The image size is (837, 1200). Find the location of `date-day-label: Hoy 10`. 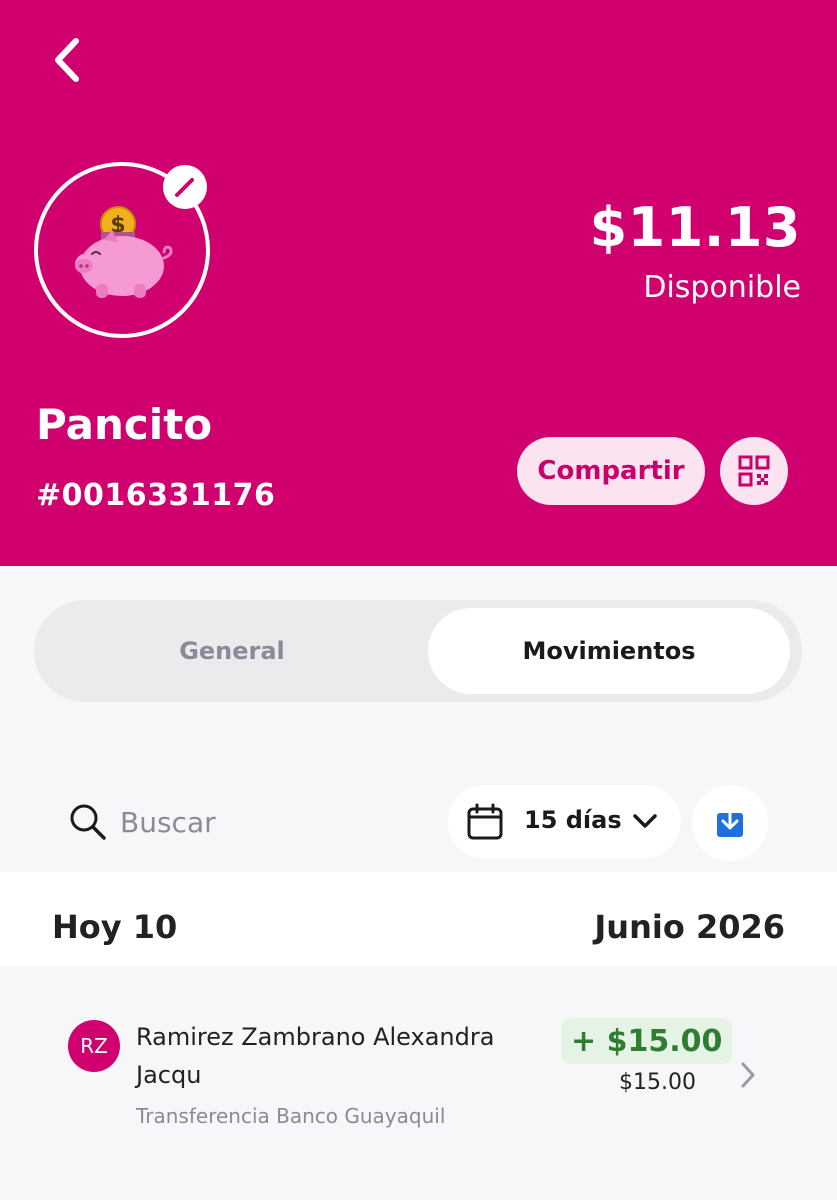

date-day-label: Hoy 10 is located at coordinates (115, 927).